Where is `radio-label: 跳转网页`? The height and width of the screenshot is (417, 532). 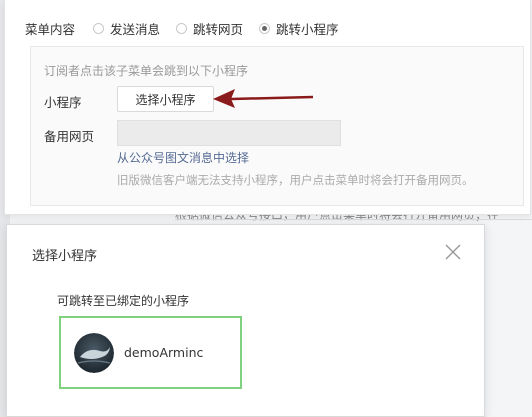 radio-label: 跳转网页 is located at coordinates (218, 28).